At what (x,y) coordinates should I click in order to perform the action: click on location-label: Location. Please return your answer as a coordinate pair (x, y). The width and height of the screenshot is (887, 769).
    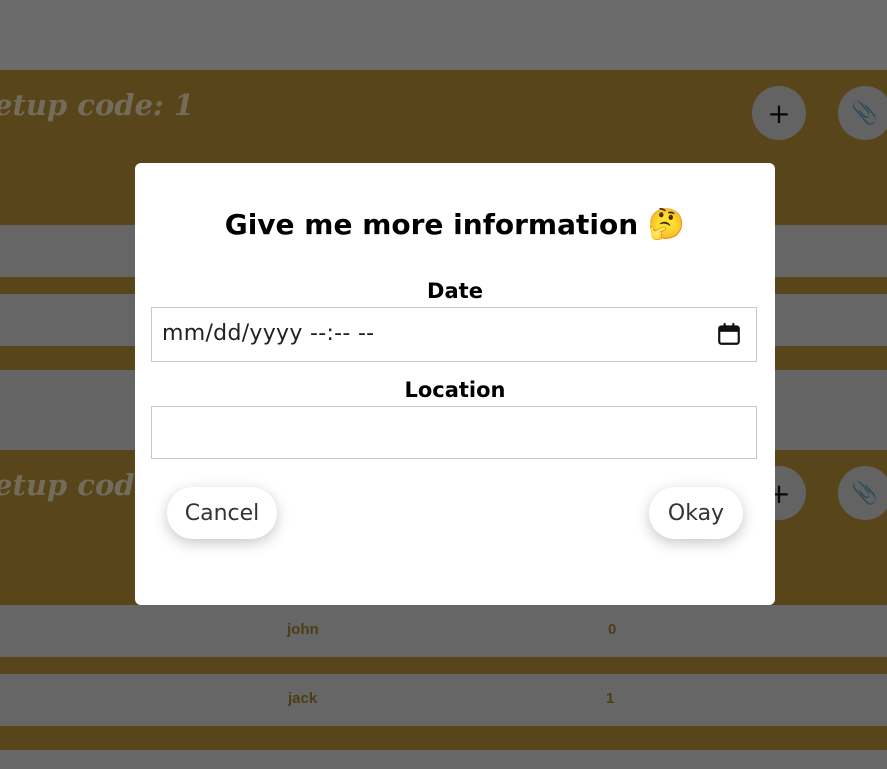
    Looking at the image, I should click on (455, 390).